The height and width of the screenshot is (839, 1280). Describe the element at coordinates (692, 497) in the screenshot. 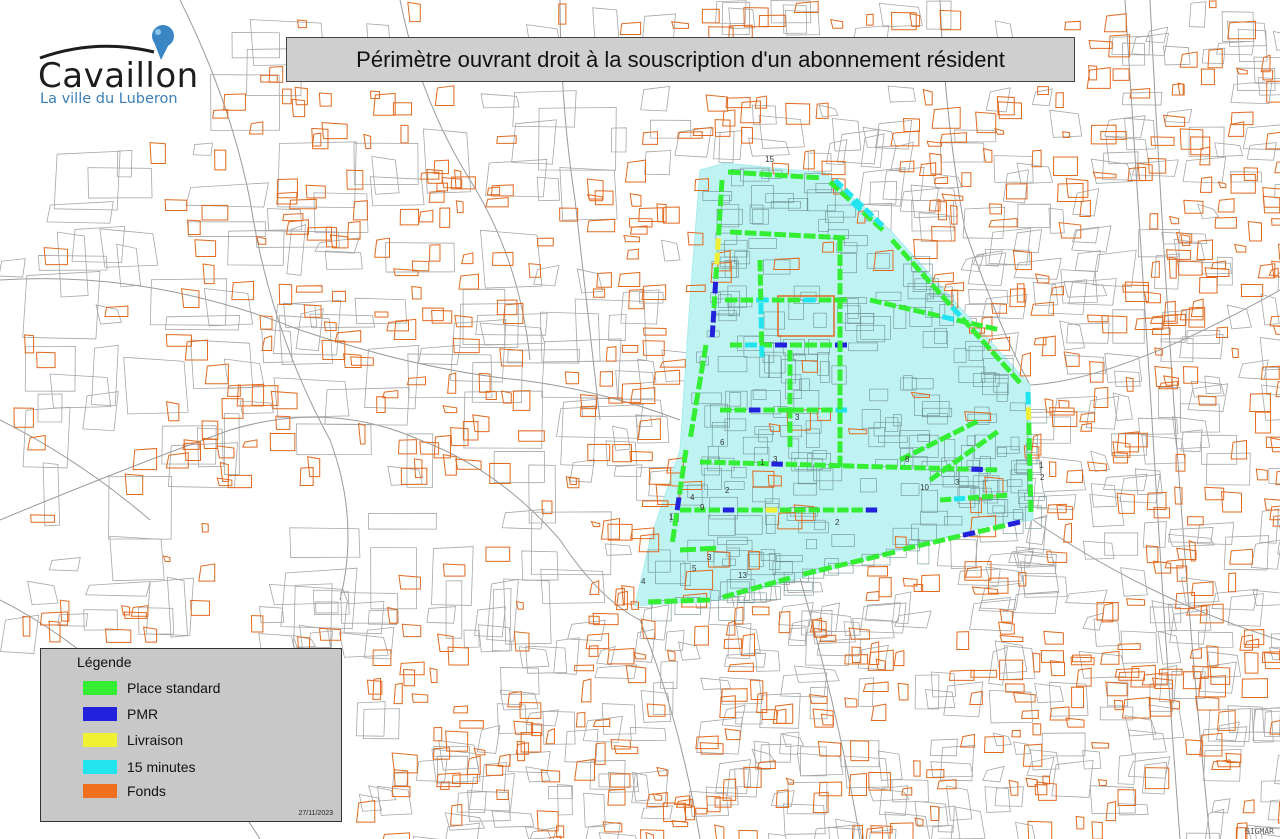

I see `space-count-label: 4` at that location.